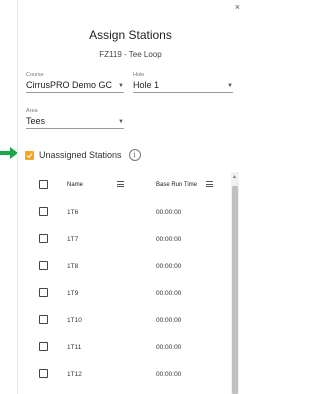  I want to click on close-icon: ×, so click(237, 7).